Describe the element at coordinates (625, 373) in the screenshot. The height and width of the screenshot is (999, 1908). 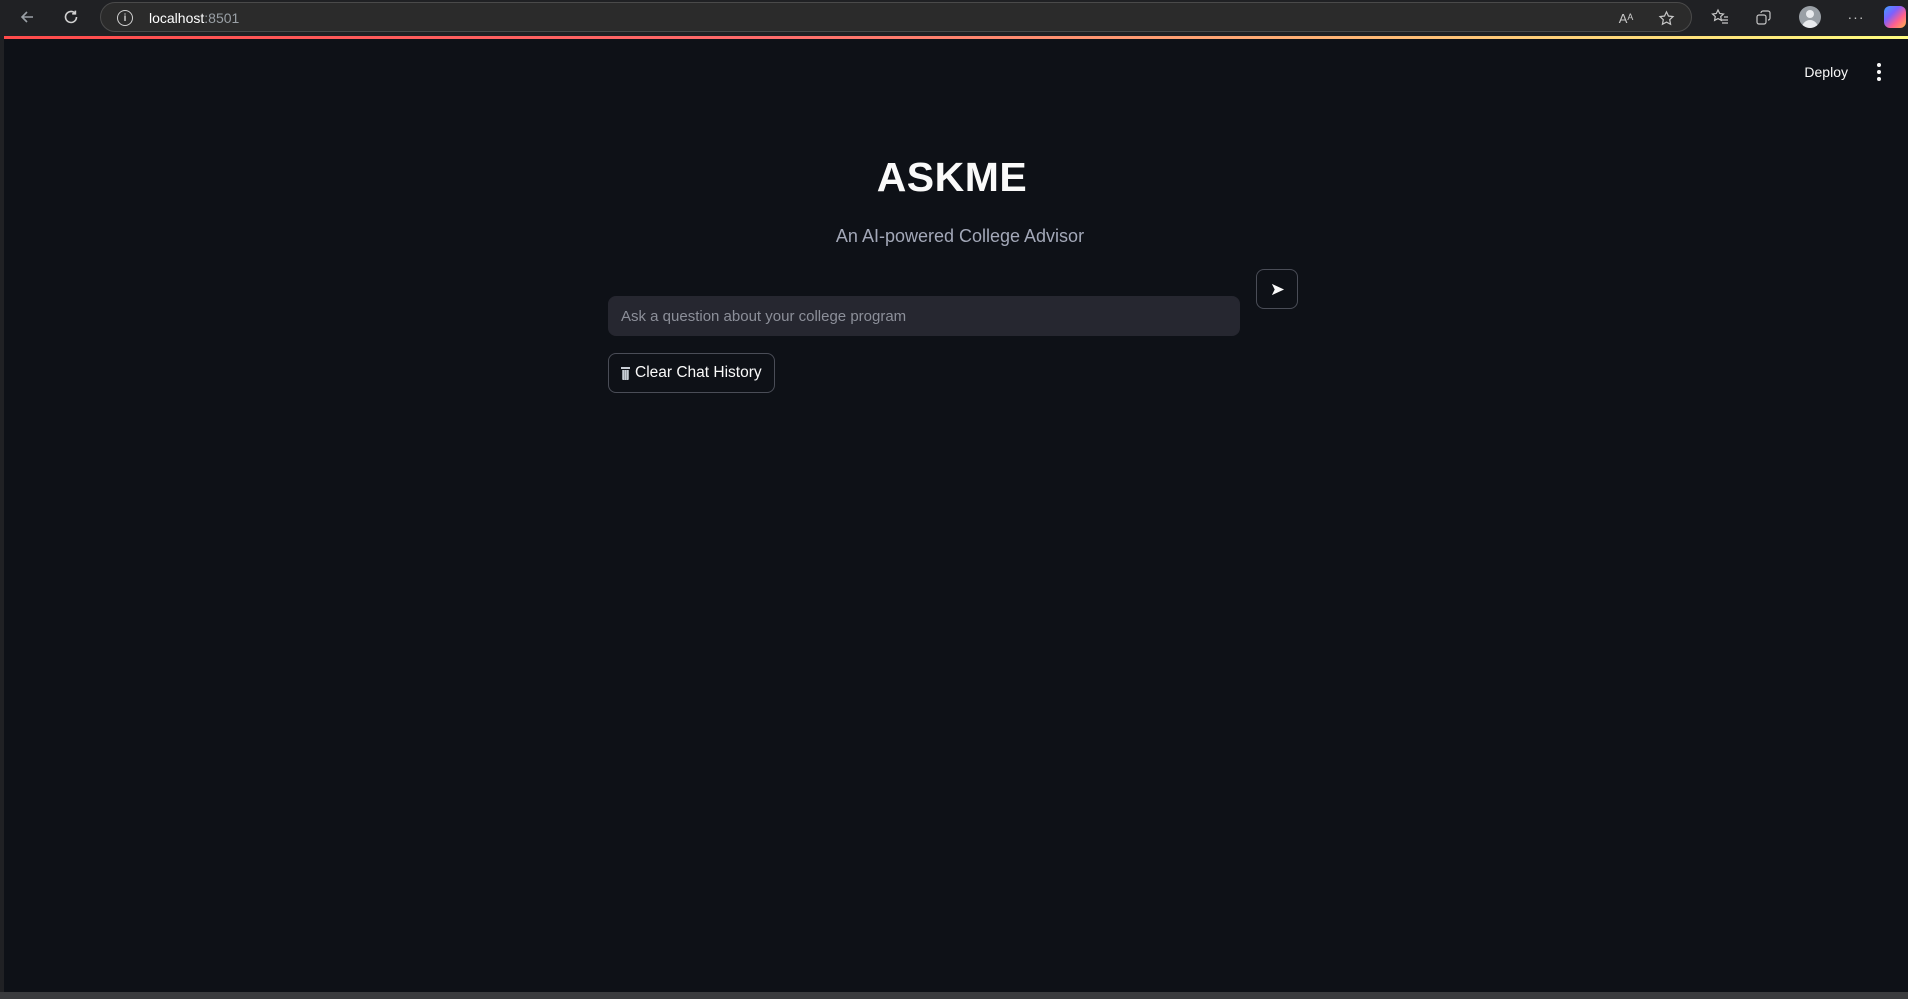
I see `trash-icon` at that location.